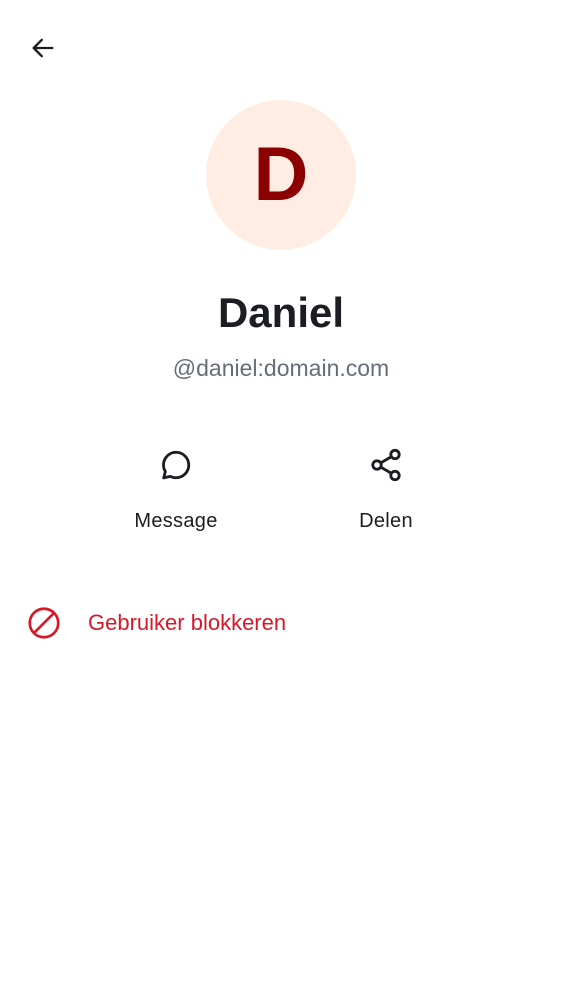 Image resolution: width=562 pixels, height=1000 pixels. I want to click on arrow-left-icon, so click(43, 50).